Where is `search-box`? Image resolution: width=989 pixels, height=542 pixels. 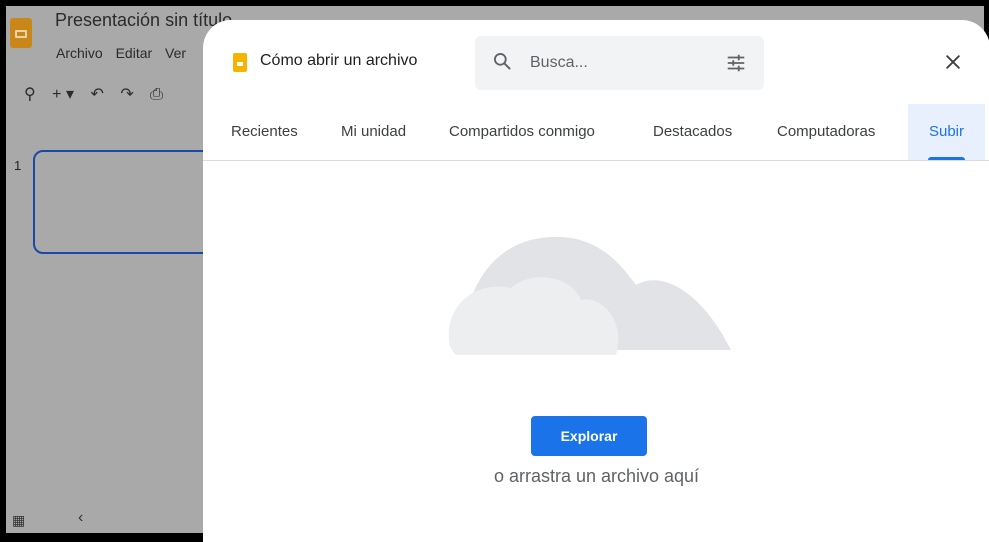 search-box is located at coordinates (619, 63).